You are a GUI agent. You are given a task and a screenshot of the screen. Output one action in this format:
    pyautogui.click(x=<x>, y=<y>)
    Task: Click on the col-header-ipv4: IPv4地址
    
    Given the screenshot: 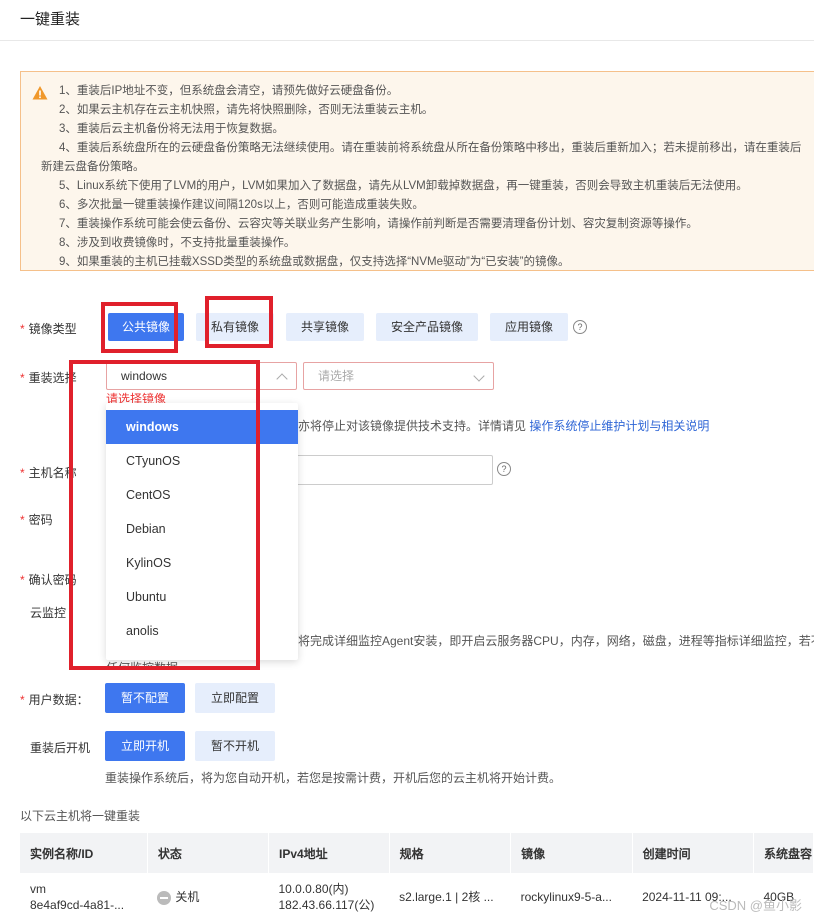 What is the action you would take?
    pyautogui.click(x=329, y=853)
    